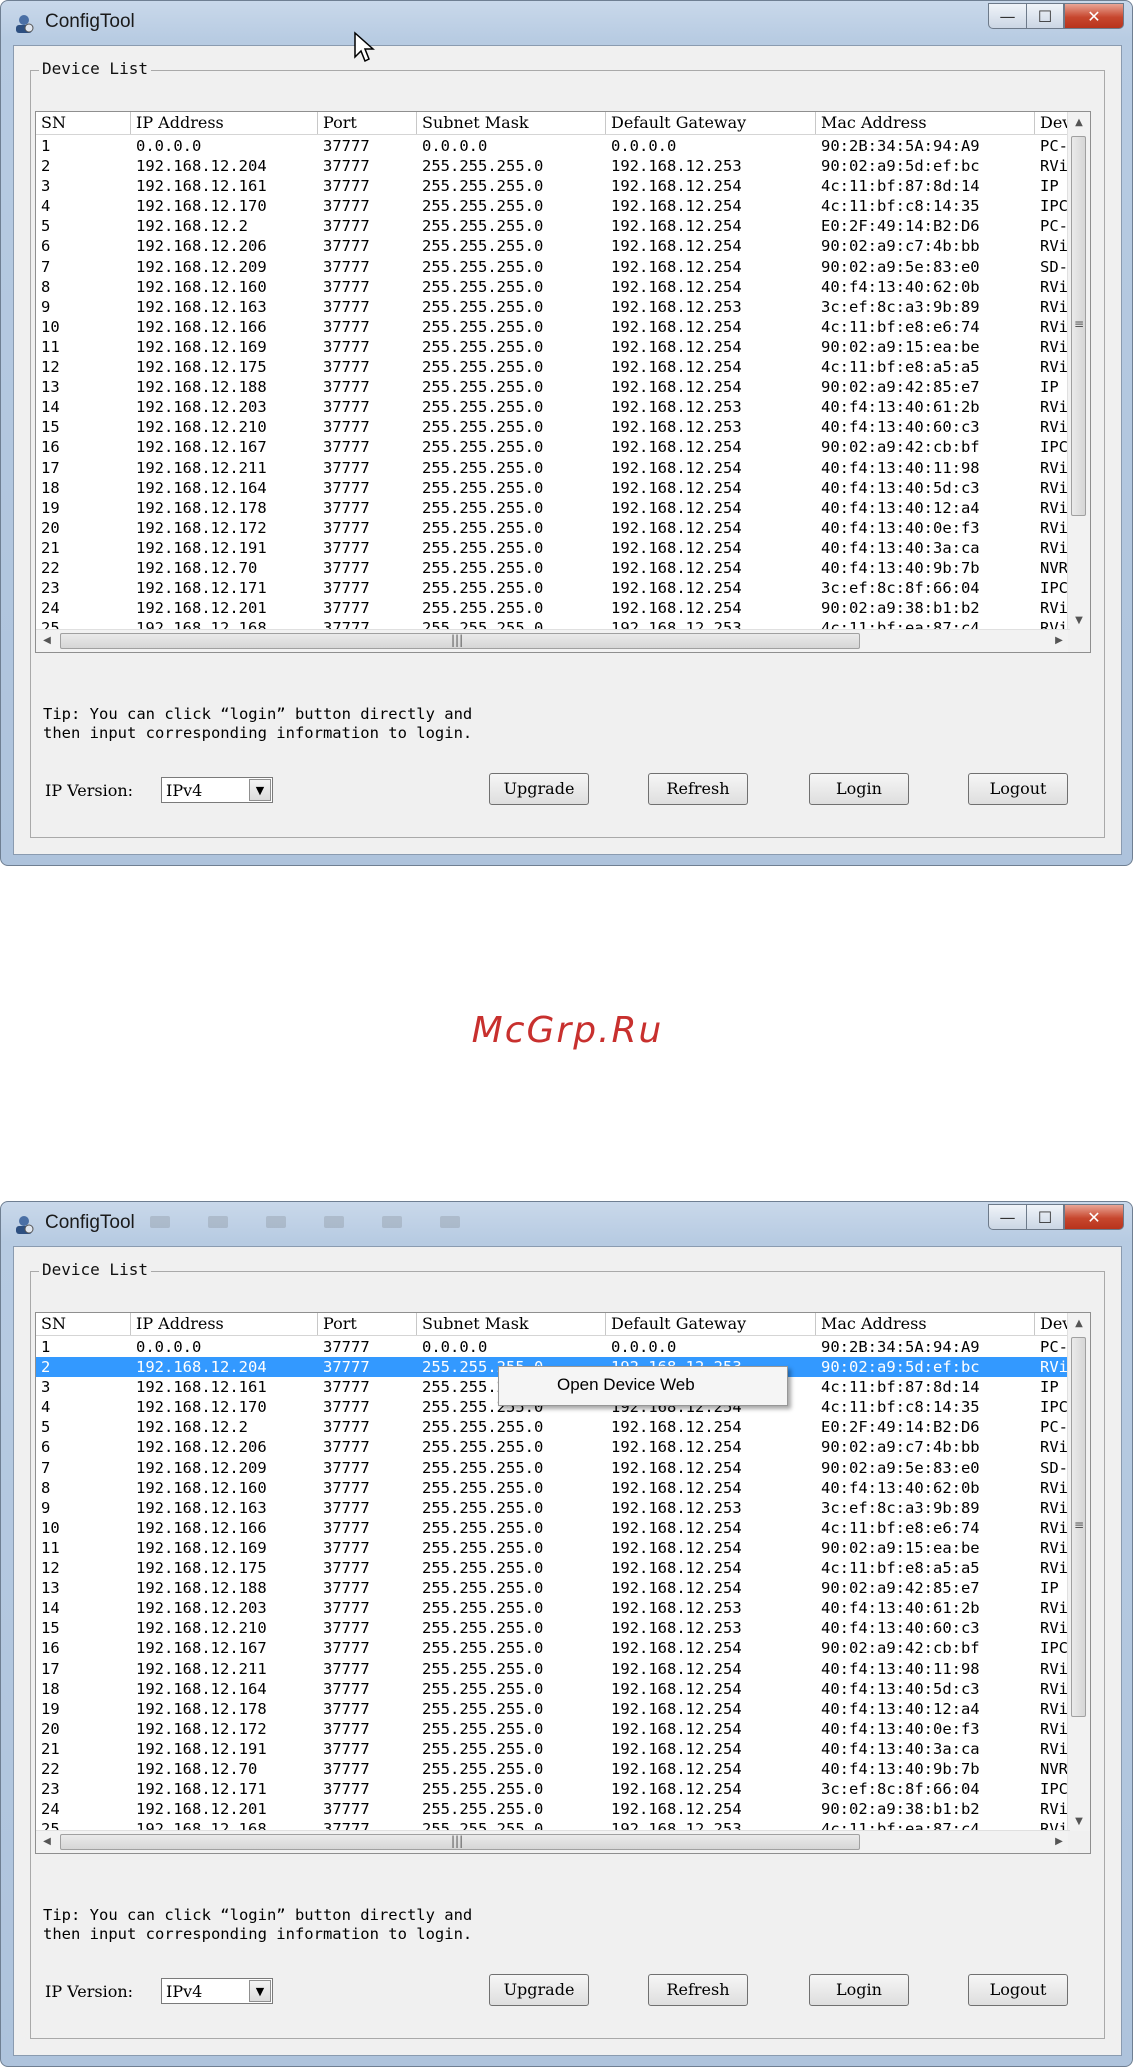 Image resolution: width=1135 pixels, height=2069 pixels. I want to click on title-bar: ConfigTool — ☐ ✕, so click(566, 23).